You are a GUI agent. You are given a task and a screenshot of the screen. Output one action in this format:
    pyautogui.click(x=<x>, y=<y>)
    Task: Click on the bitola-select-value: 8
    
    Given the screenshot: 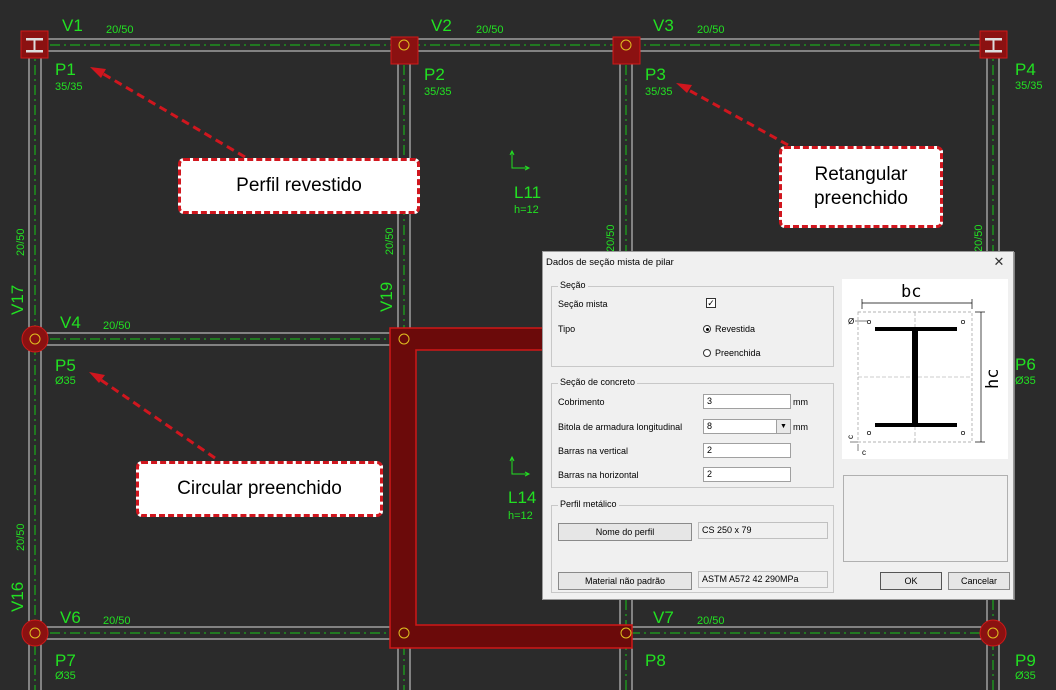 What is the action you would take?
    pyautogui.click(x=710, y=426)
    